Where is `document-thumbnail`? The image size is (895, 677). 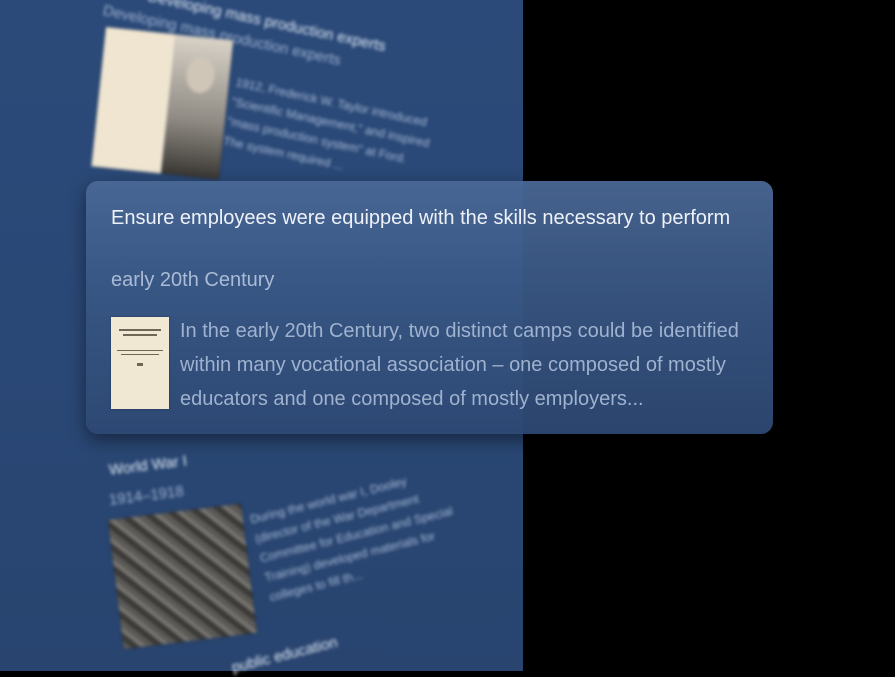 document-thumbnail is located at coordinates (140, 363).